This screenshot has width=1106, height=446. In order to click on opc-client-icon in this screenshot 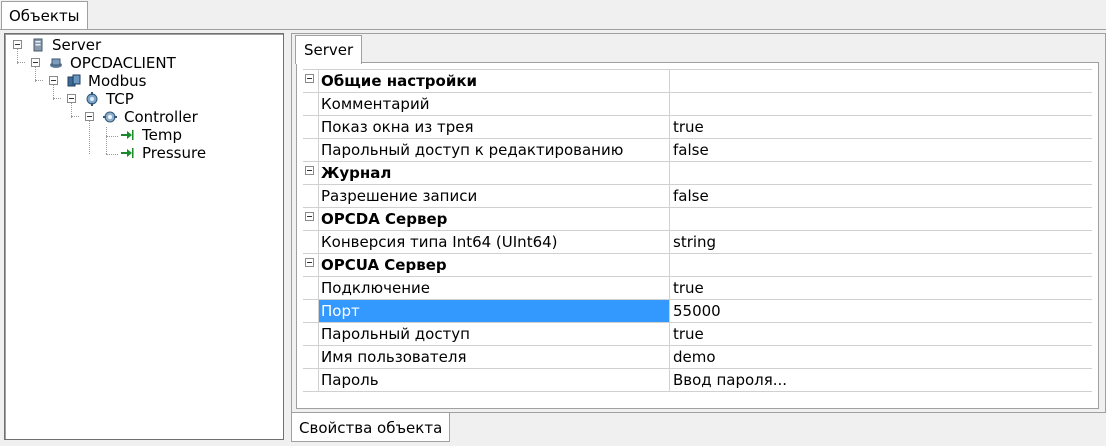, I will do `click(56, 63)`.